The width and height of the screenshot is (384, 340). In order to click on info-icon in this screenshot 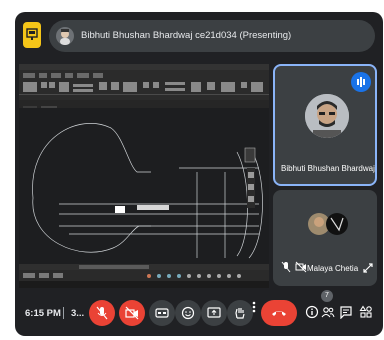, I will do `click(312, 314)`.